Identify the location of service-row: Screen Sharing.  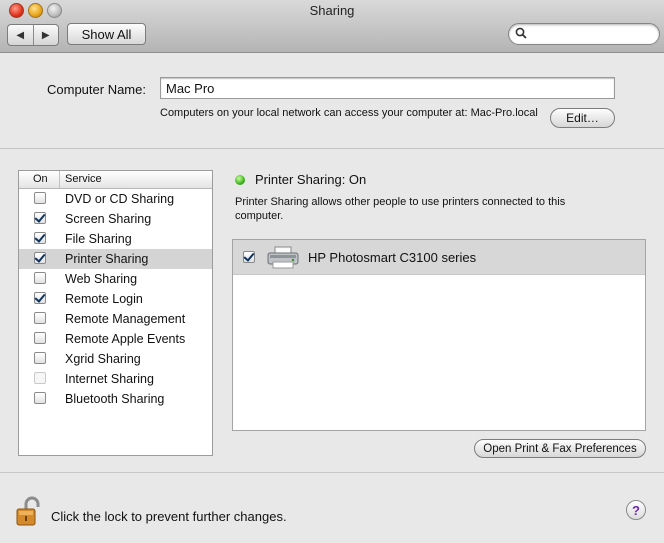
(115, 219).